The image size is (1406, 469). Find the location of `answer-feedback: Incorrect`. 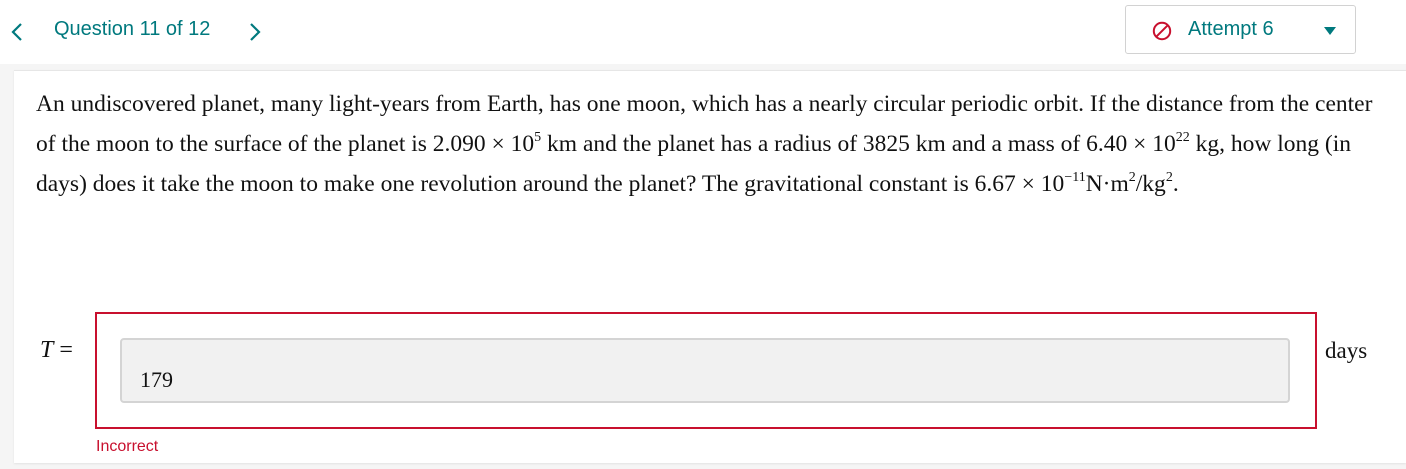

answer-feedback: Incorrect is located at coordinates (127, 446).